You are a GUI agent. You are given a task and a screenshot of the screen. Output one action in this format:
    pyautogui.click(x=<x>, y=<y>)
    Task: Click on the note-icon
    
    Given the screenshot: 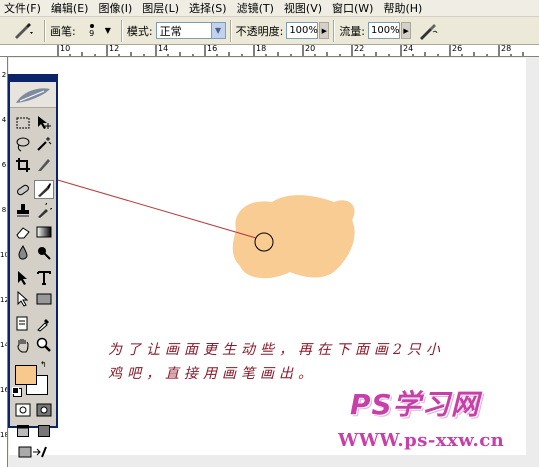 What is the action you would take?
    pyautogui.click(x=23, y=324)
    